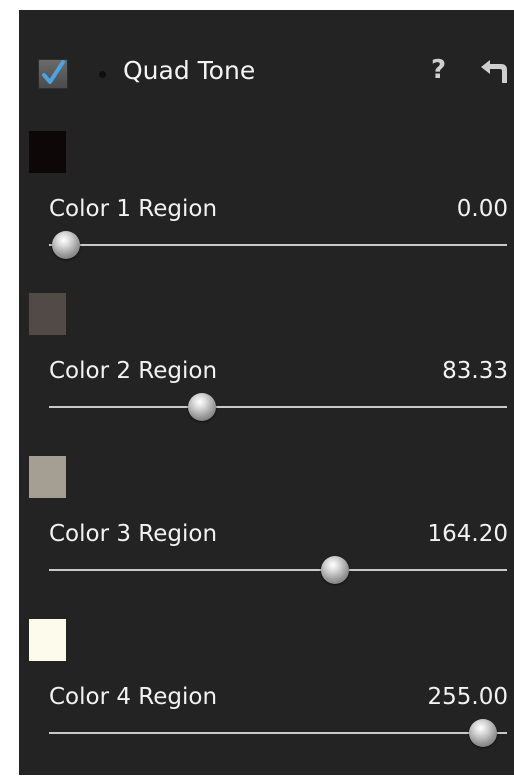 The image size is (514, 779). I want to click on reset-arrow-icon, so click(494, 72).